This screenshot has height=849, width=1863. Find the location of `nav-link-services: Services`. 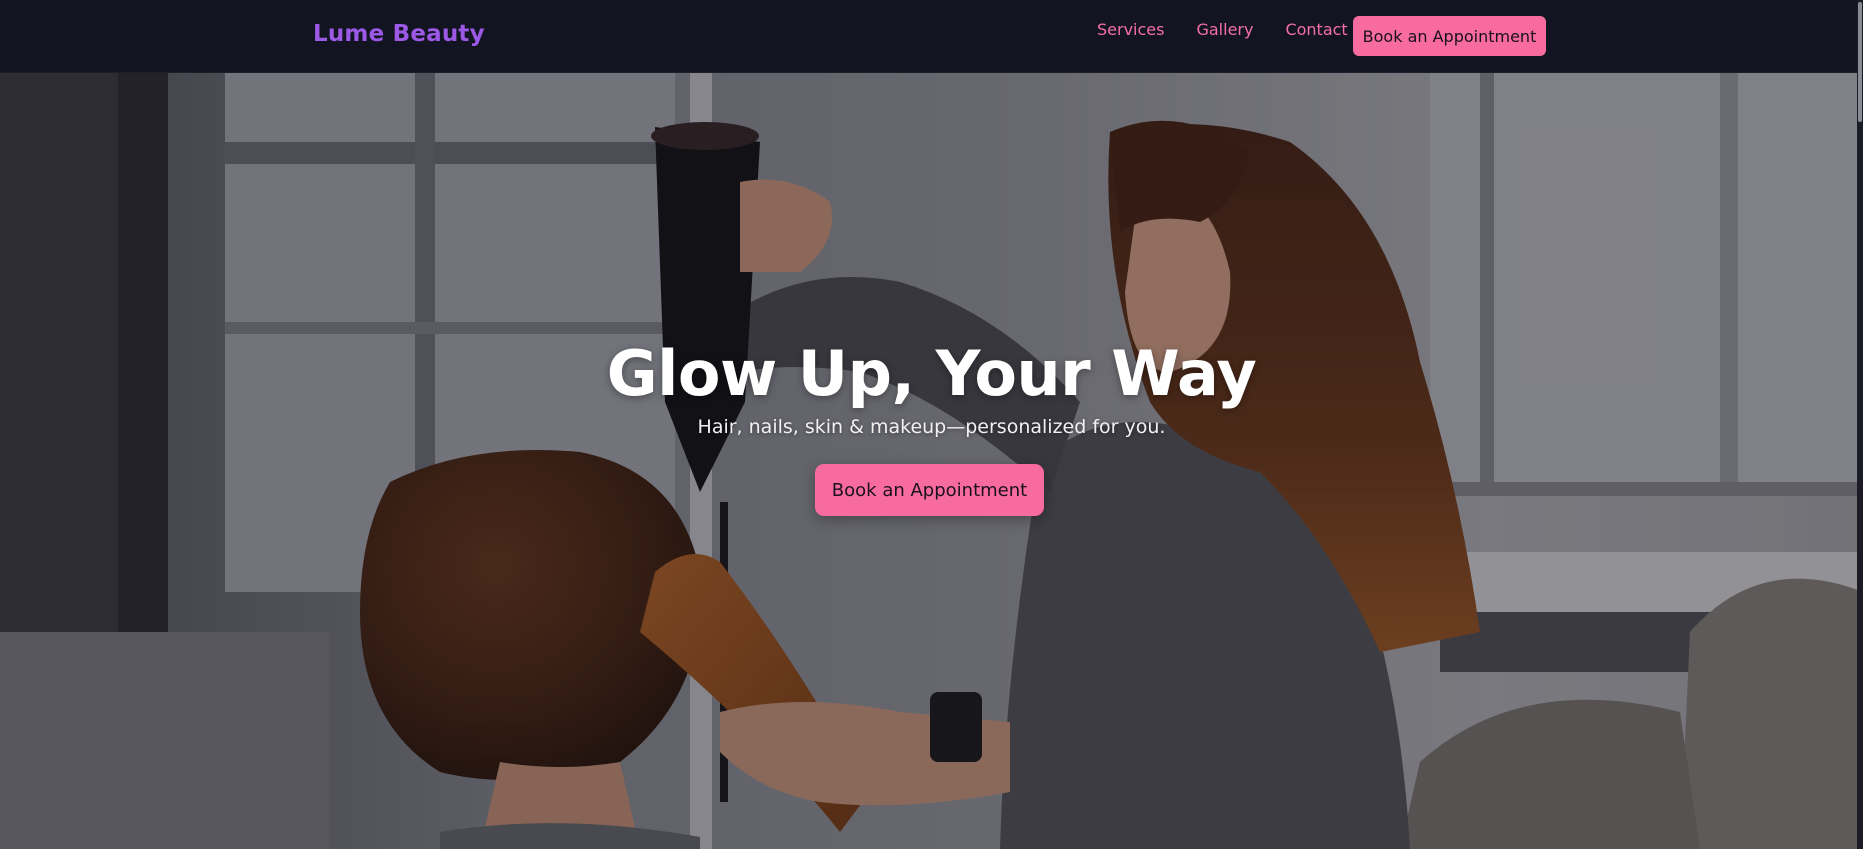

nav-link-services: Services is located at coordinates (1130, 30).